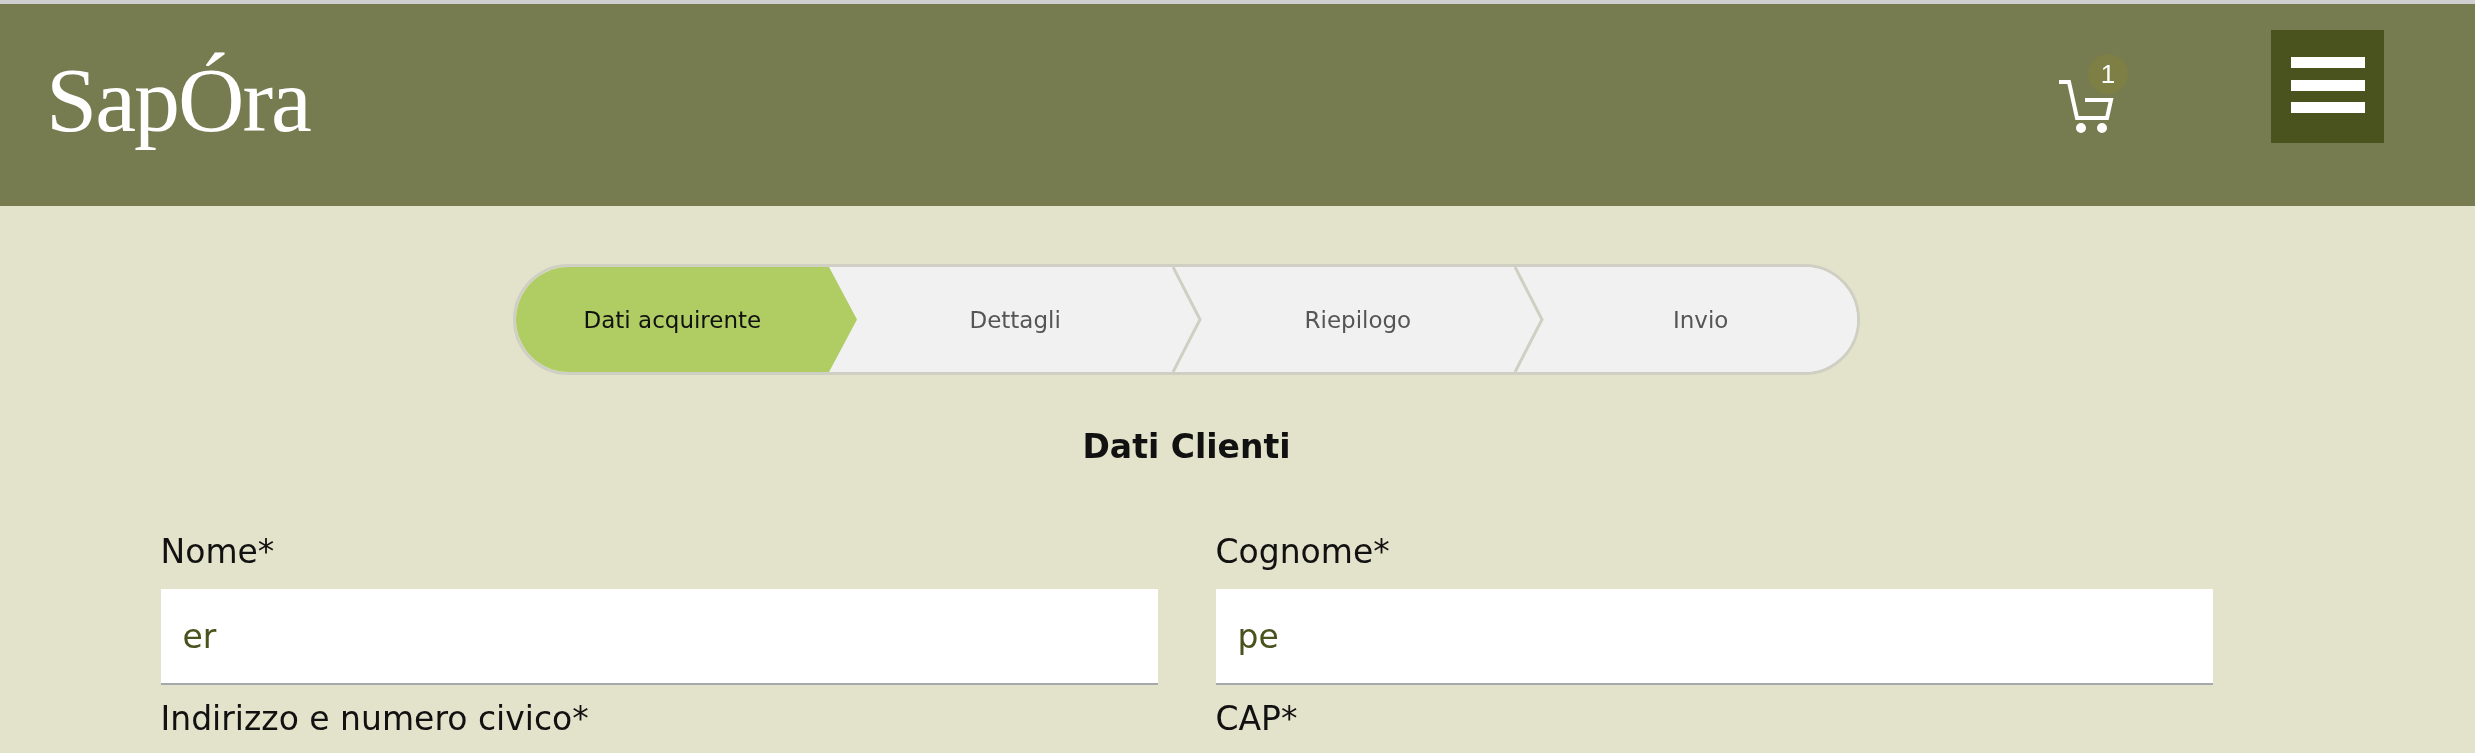 The width and height of the screenshot is (2475, 753). I want to click on field-label: Nome*, so click(218, 551).